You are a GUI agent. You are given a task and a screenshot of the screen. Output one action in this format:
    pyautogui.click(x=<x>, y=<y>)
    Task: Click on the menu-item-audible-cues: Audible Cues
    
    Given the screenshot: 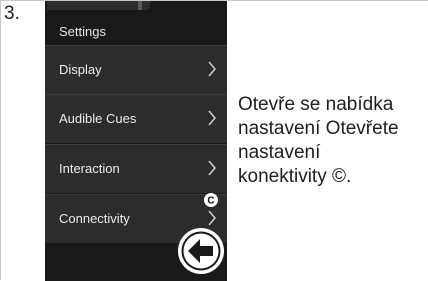 What is the action you would take?
    pyautogui.click(x=136, y=118)
    